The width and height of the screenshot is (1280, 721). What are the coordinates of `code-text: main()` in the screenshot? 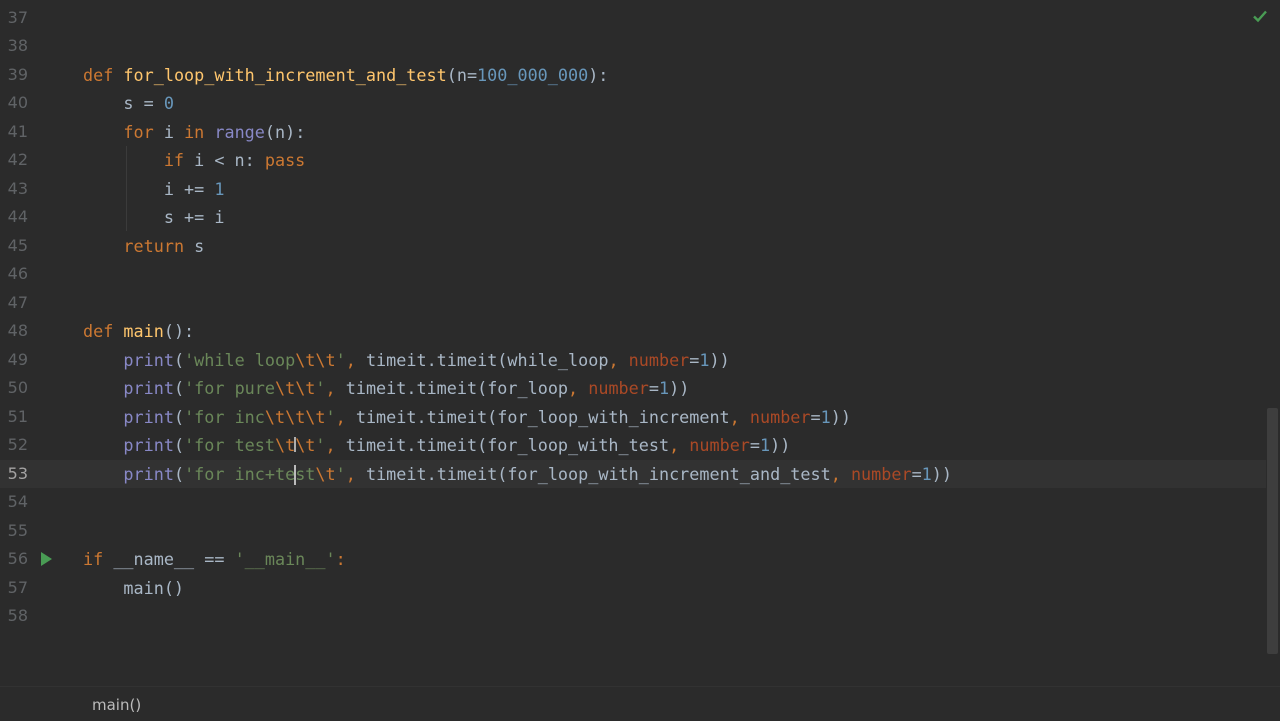 It's located at (133, 588).